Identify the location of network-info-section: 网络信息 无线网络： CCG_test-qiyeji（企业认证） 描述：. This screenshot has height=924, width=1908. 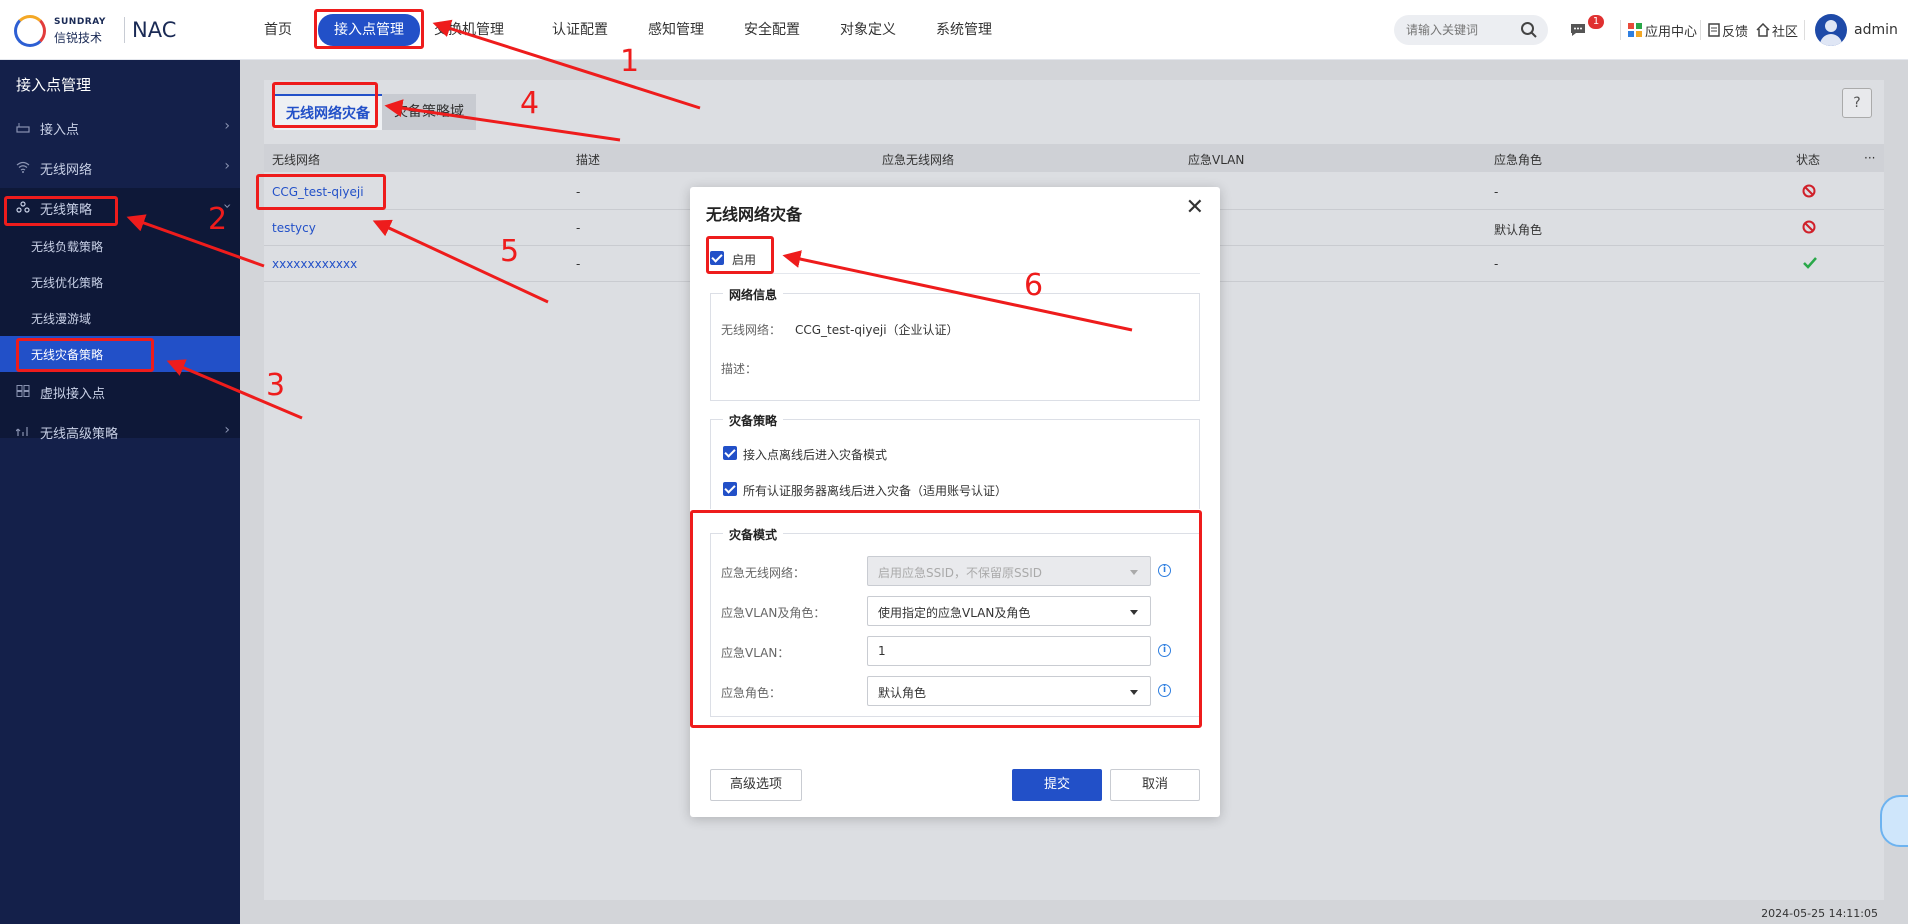
(955, 343).